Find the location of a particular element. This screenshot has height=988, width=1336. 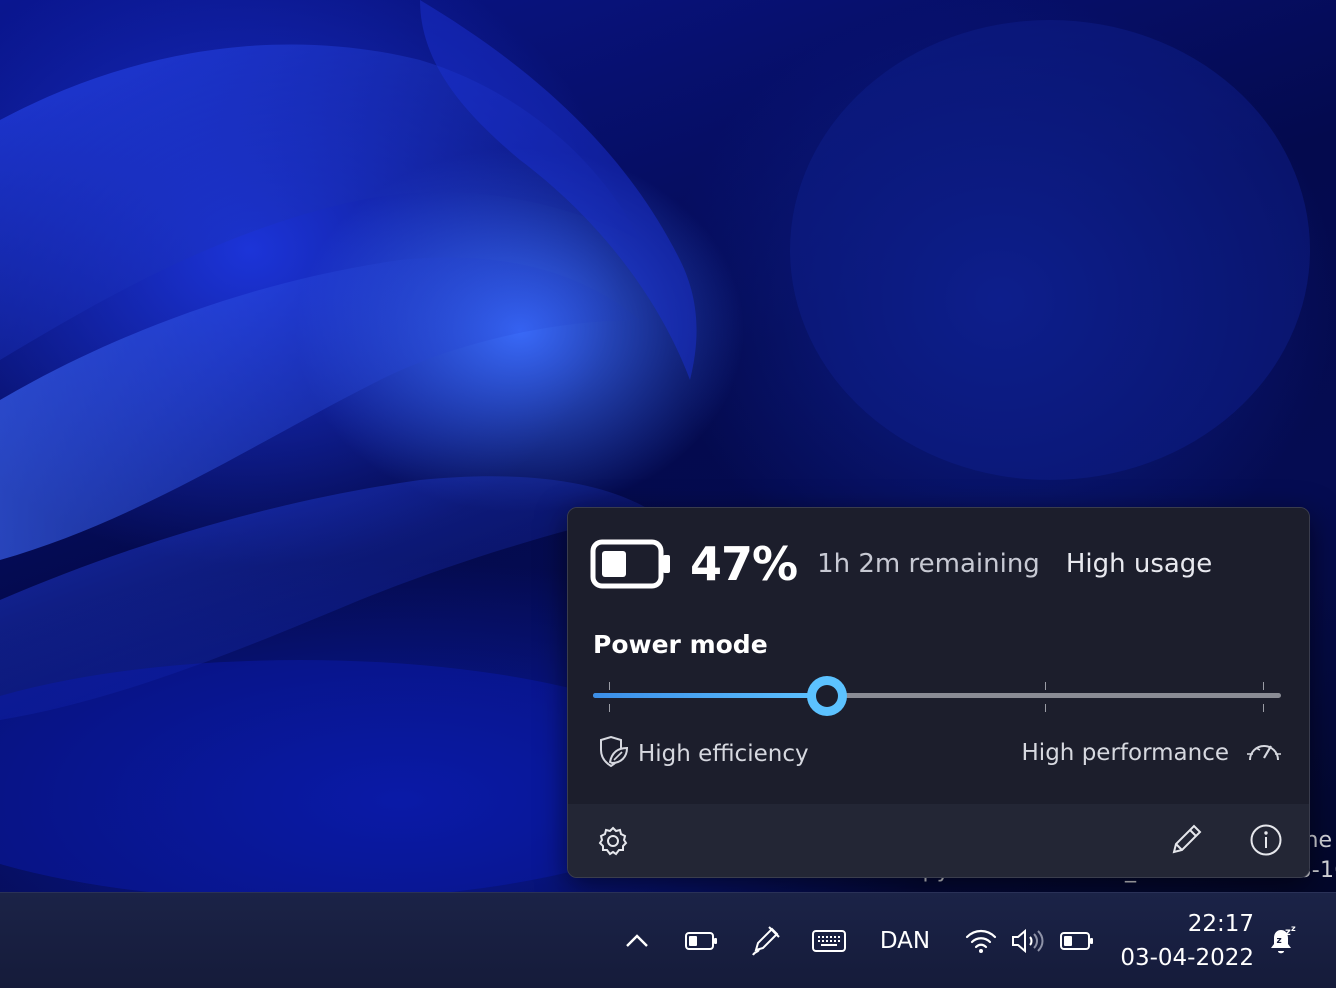

slider-thumb is located at coordinates (826, 696).